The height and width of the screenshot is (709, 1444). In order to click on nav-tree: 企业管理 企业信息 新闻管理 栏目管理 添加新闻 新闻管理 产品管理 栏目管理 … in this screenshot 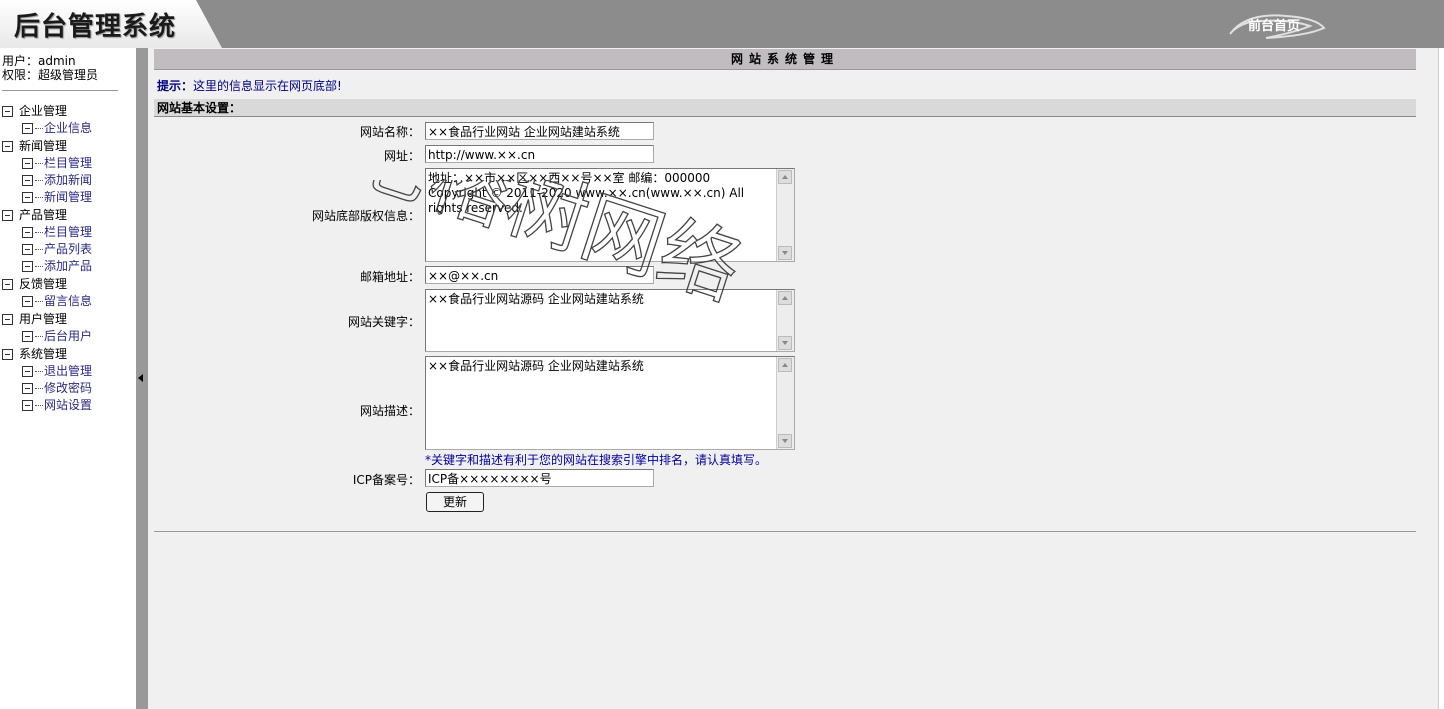, I will do `click(67, 258)`.